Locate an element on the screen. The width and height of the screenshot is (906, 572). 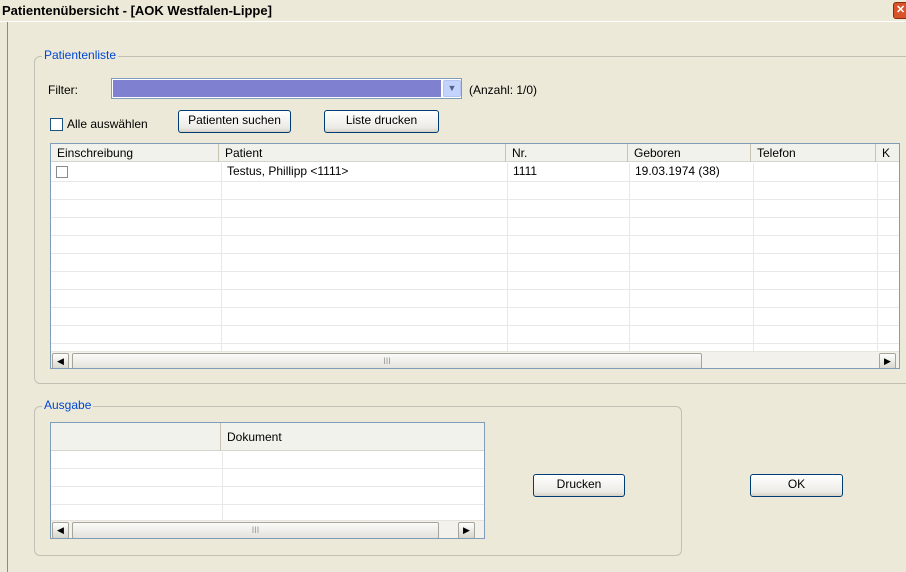
document-list-hscrollbar: ◀ III ▶ is located at coordinates (267, 529).